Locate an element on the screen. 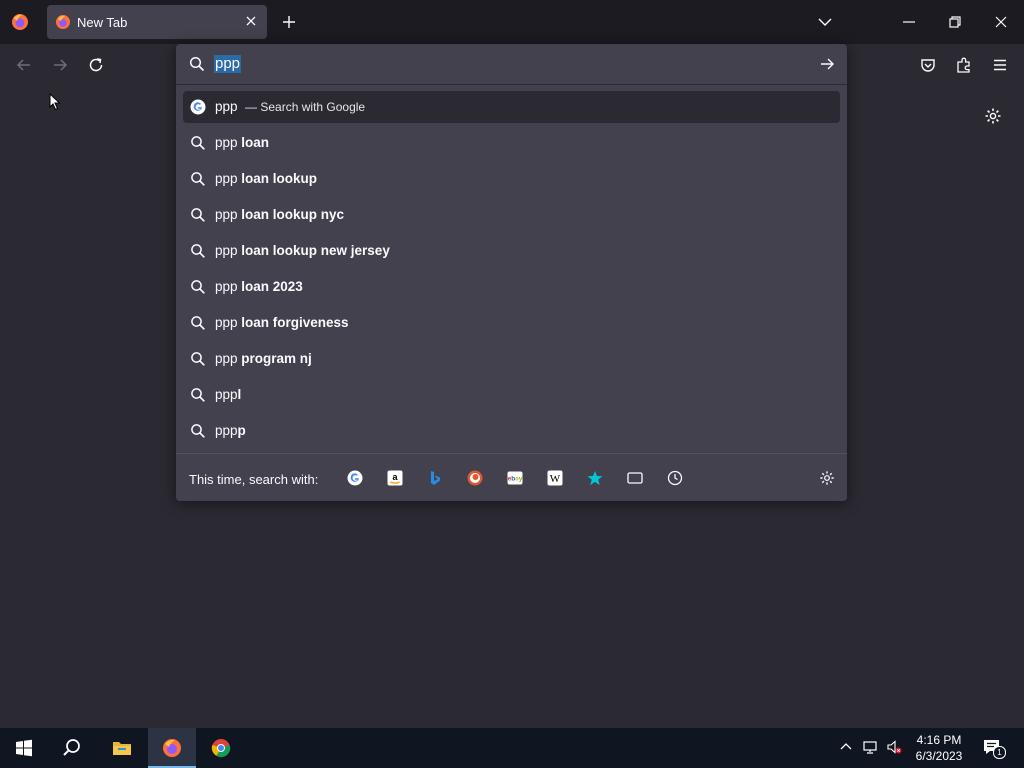  tab-title: New Tab is located at coordinates (102, 22).